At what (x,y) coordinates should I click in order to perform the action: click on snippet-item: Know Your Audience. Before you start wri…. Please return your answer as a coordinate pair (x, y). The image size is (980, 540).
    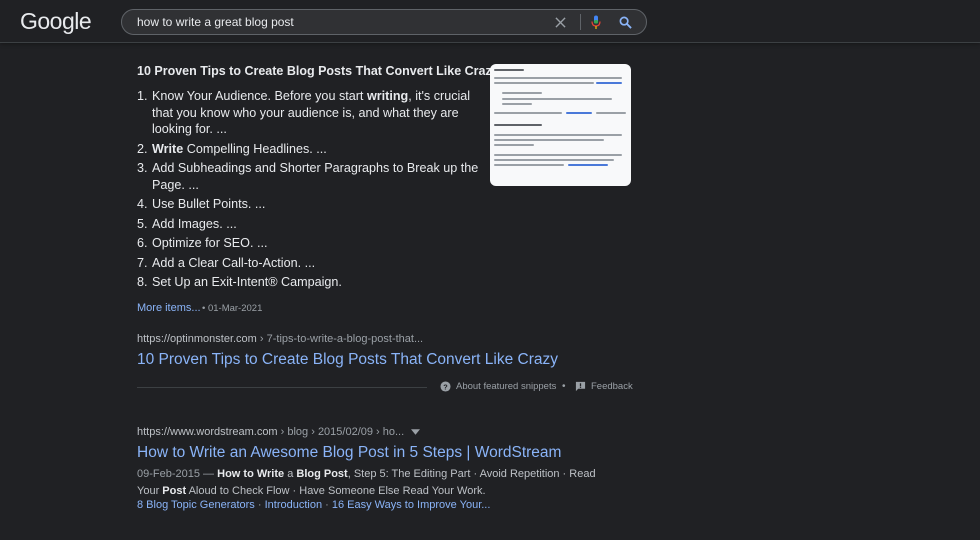
    Looking at the image, I should click on (321, 113).